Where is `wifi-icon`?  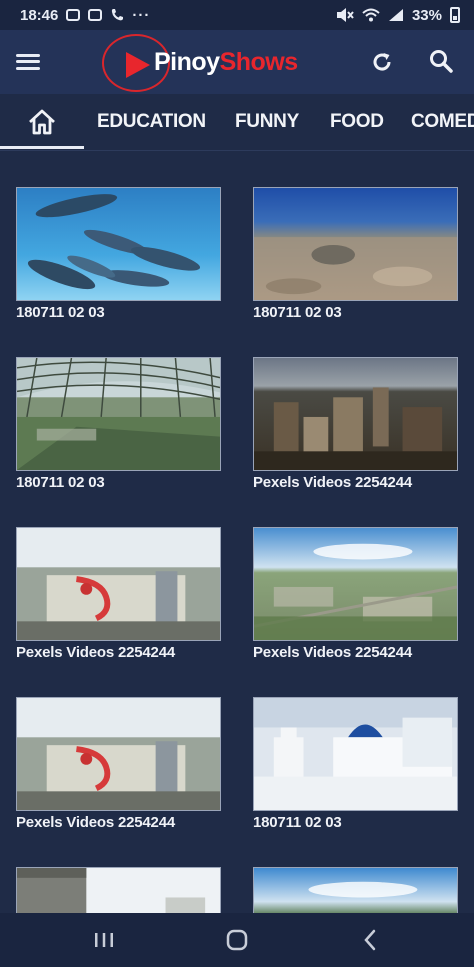
wifi-icon is located at coordinates (371, 15).